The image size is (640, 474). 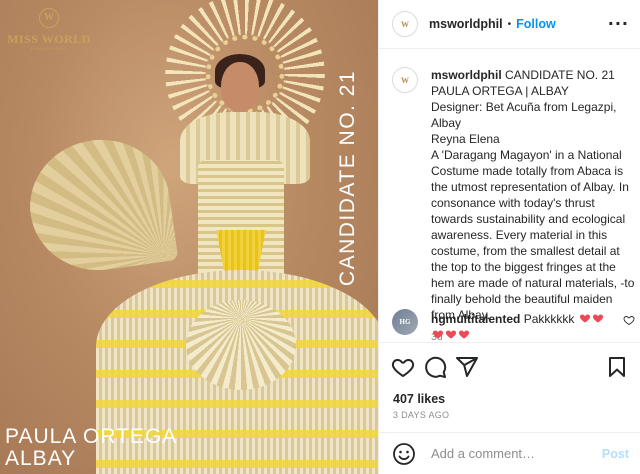 I want to click on comment-text: hgmultitalented Pakkkkkk, so click(x=521, y=327).